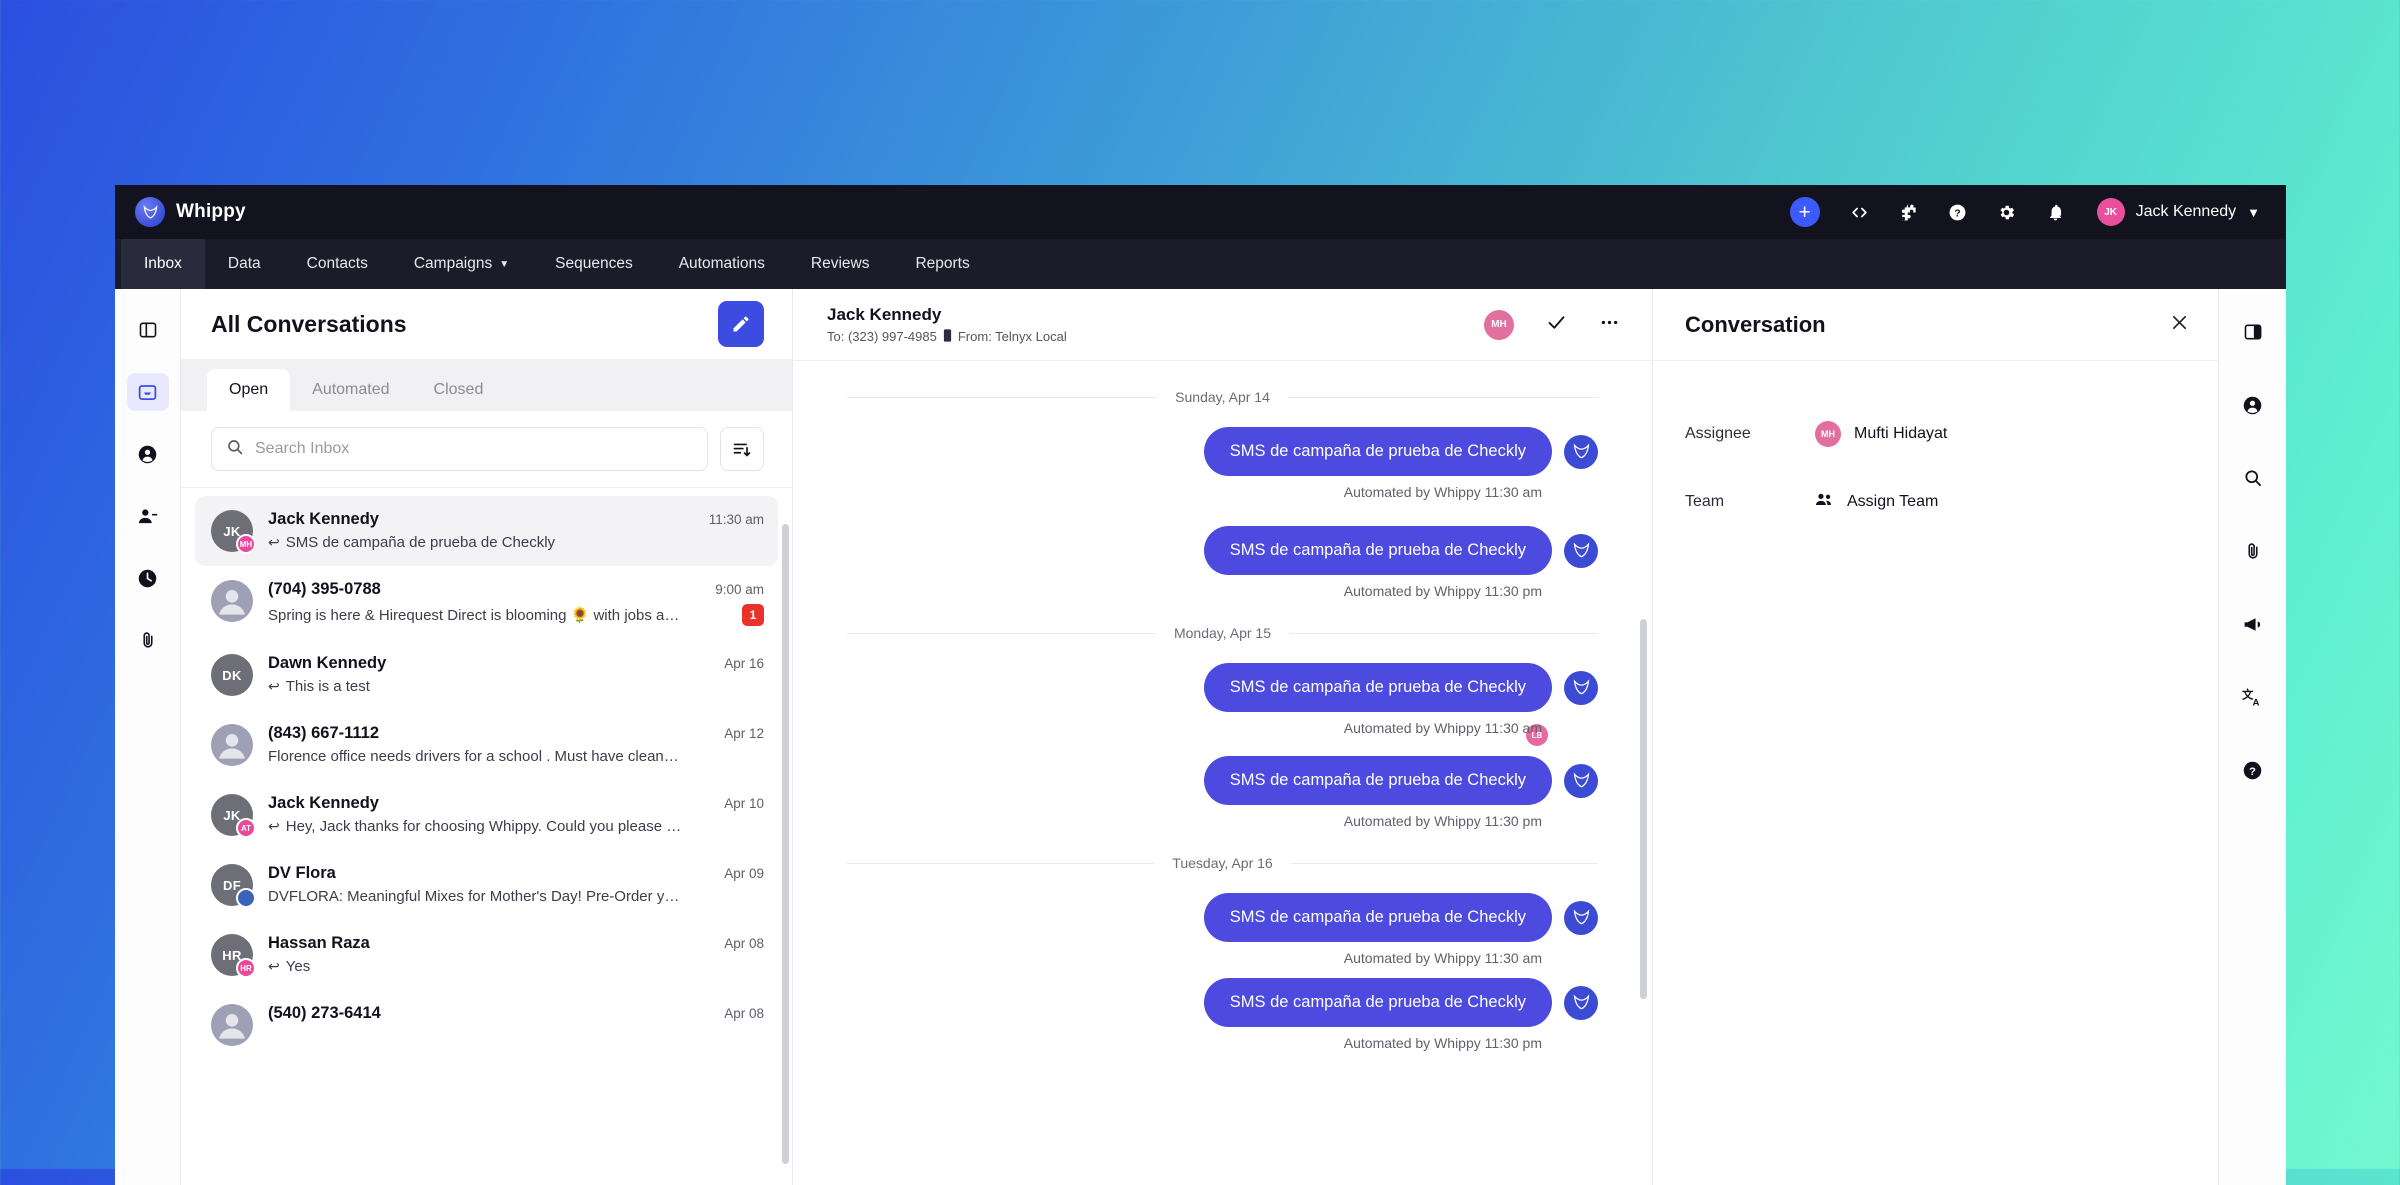 This screenshot has height=1185, width=2400. Describe the element at coordinates (2253, 478) in the screenshot. I see `search-icon` at that location.